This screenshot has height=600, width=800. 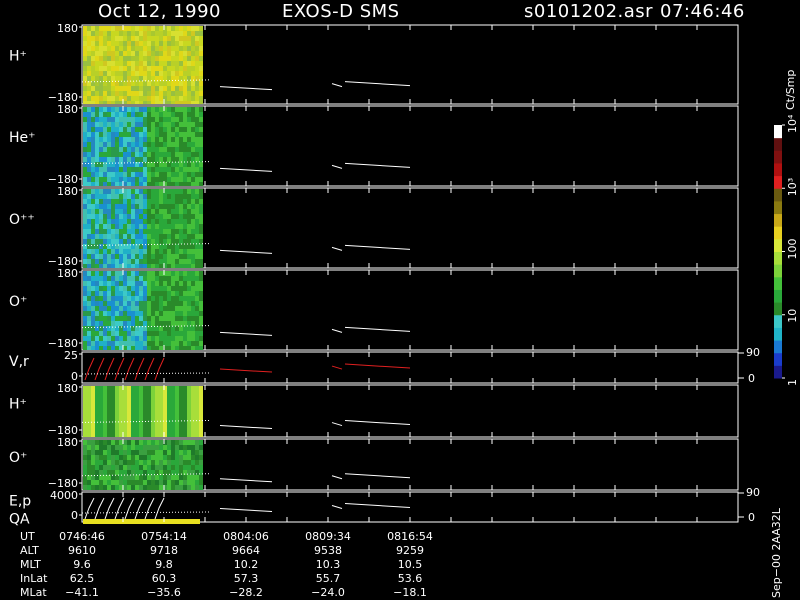 What do you see at coordinates (64, 495) in the screenshot?
I see `y-axis-max: 4000` at bounding box center [64, 495].